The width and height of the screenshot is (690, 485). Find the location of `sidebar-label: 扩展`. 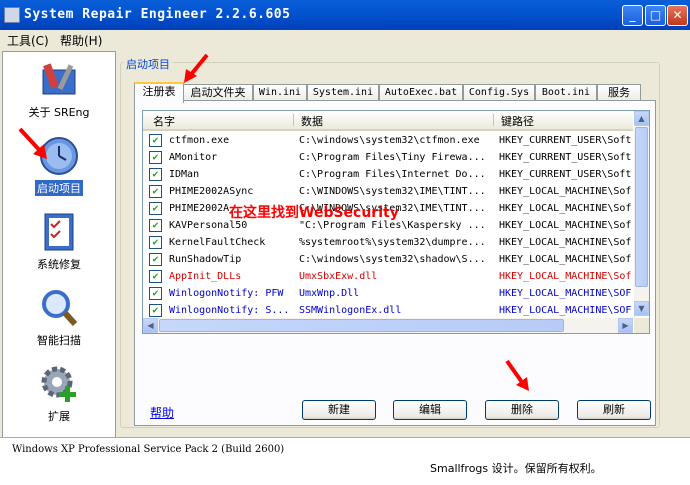

sidebar-label: 扩展 is located at coordinates (59, 416).